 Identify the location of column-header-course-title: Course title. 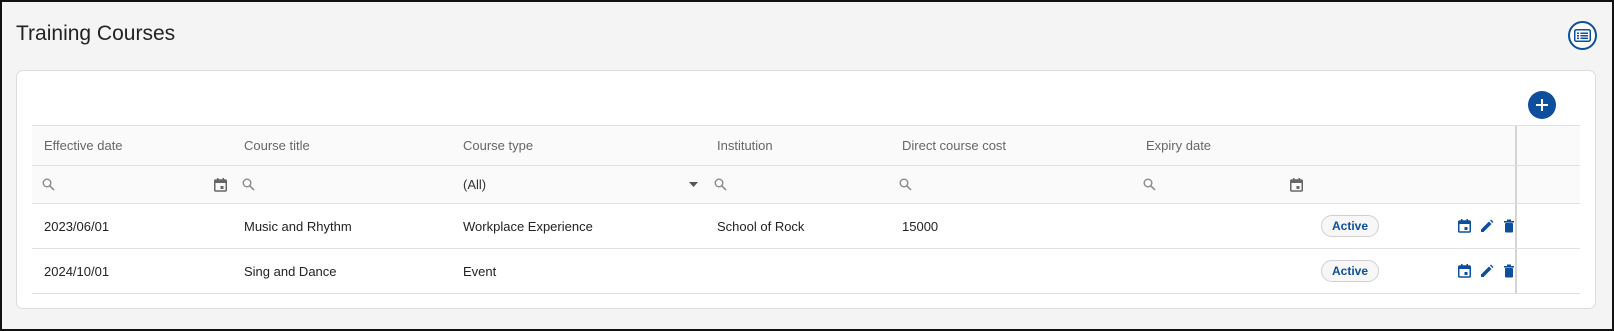
(277, 145).